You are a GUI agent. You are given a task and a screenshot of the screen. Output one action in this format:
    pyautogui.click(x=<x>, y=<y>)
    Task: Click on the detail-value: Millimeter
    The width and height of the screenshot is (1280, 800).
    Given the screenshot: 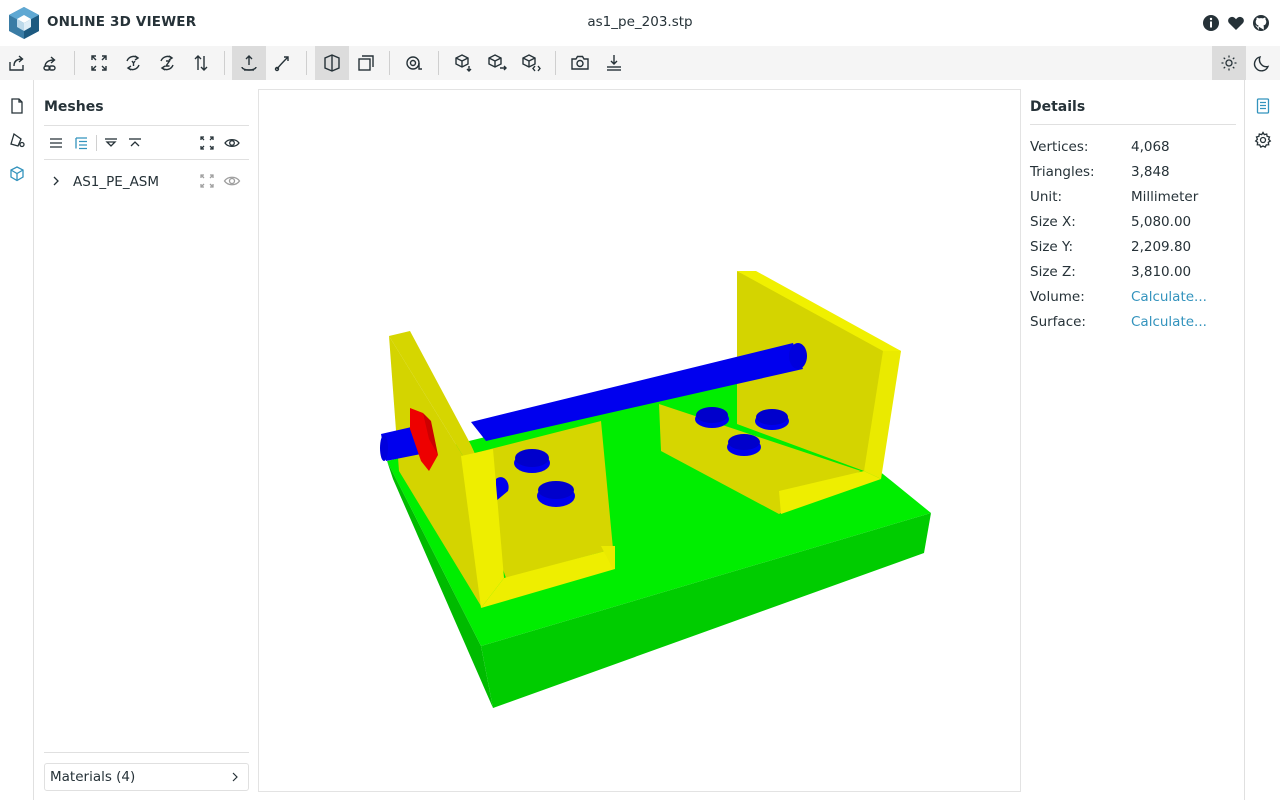 What is the action you would take?
    pyautogui.click(x=1165, y=197)
    